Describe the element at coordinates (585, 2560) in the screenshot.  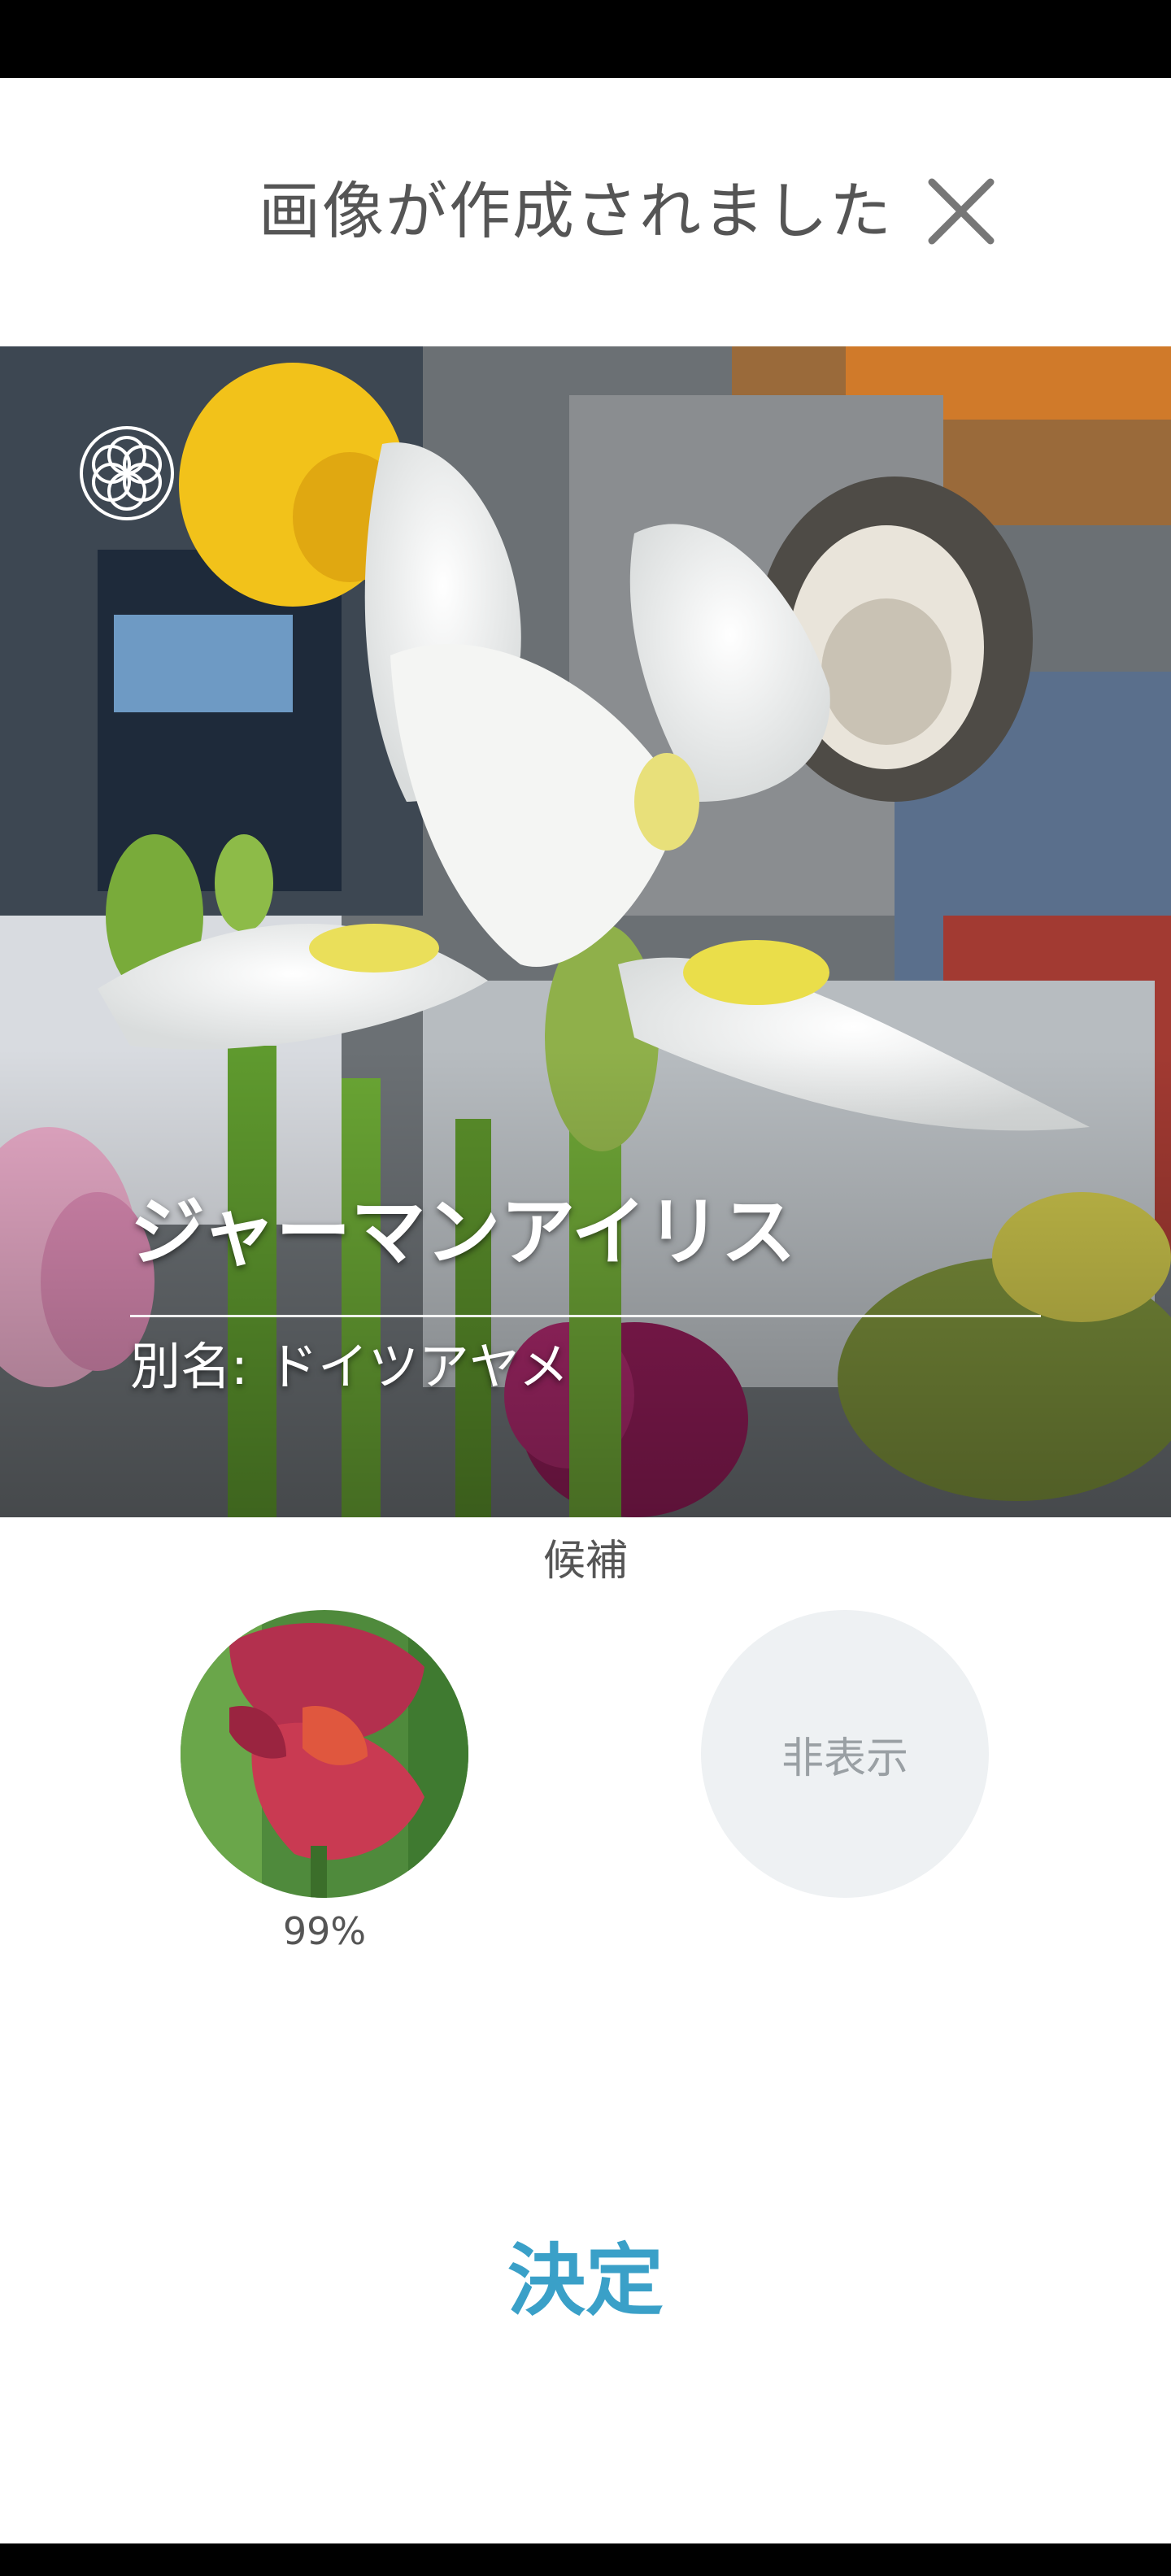
I see `navigation-bar` at that location.